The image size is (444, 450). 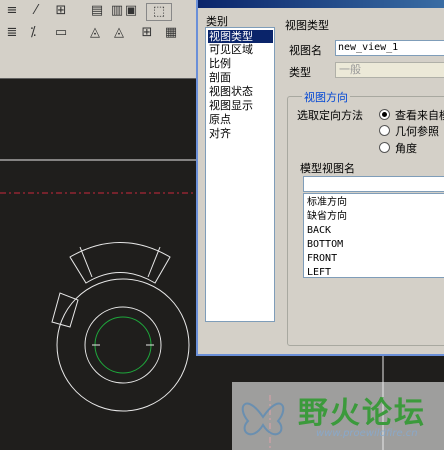 I want to click on text-icon: ≡, so click(x=12, y=11).